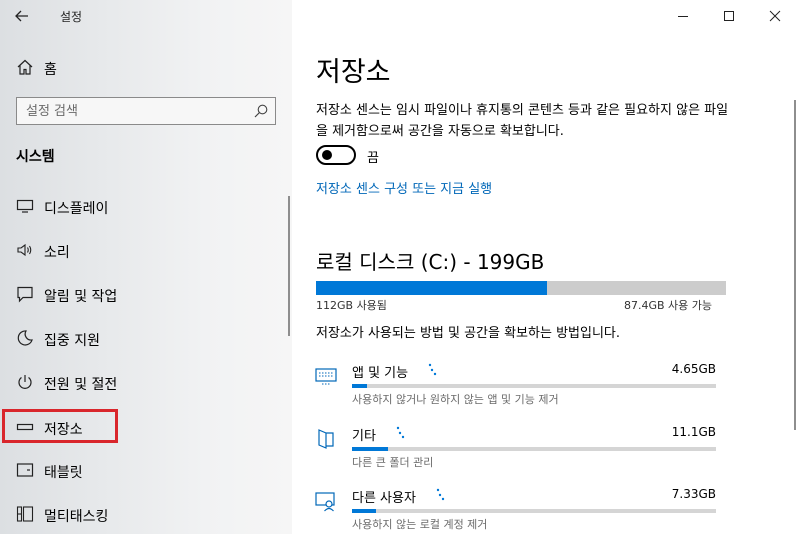  What do you see at coordinates (146, 514) in the screenshot?
I see `sidebar-item-multitasking: 멀티태스킹` at bounding box center [146, 514].